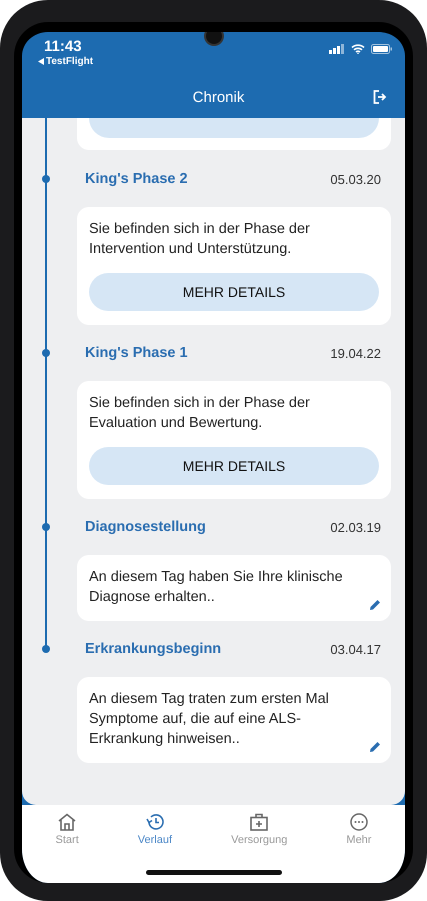 Image resolution: width=427 pixels, height=901 pixels. What do you see at coordinates (145, 527) in the screenshot?
I see `event-title: Diagnosestellung` at bounding box center [145, 527].